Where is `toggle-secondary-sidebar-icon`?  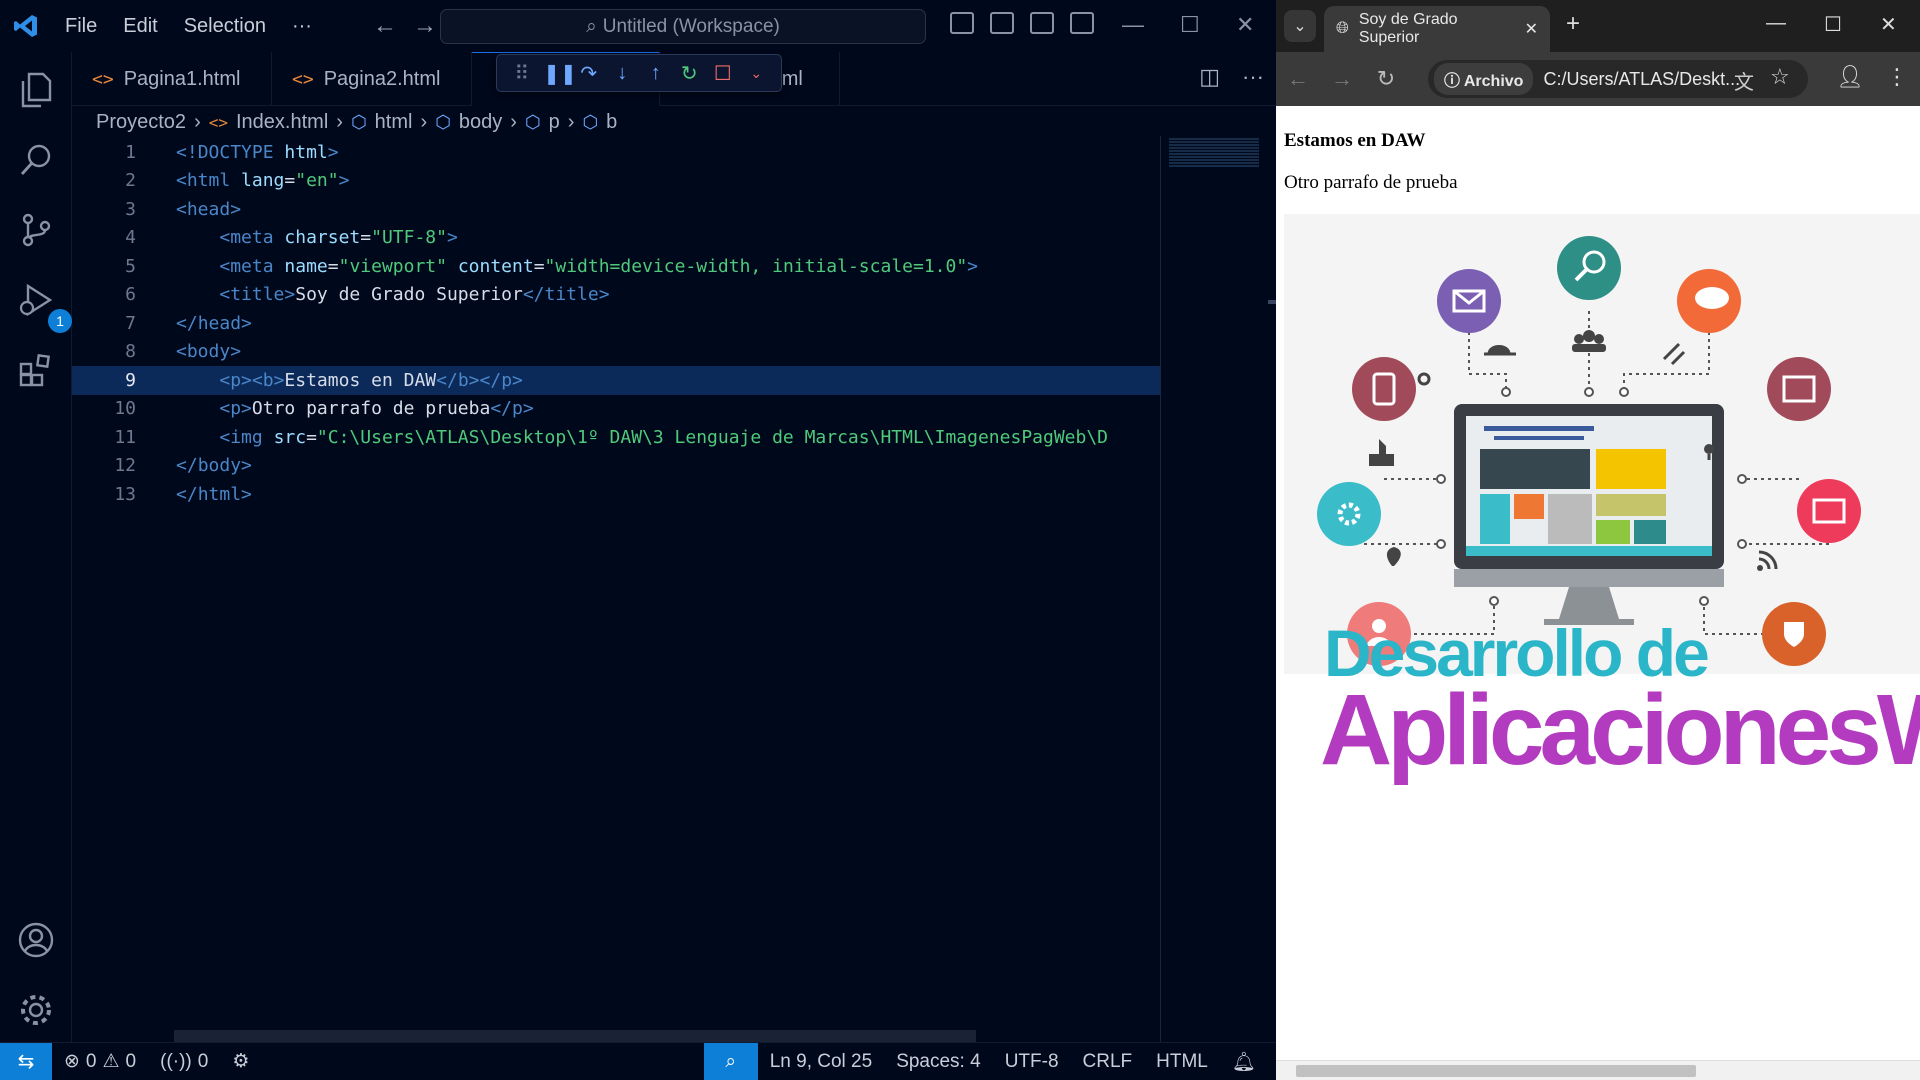 toggle-secondary-sidebar-icon is located at coordinates (1042, 23).